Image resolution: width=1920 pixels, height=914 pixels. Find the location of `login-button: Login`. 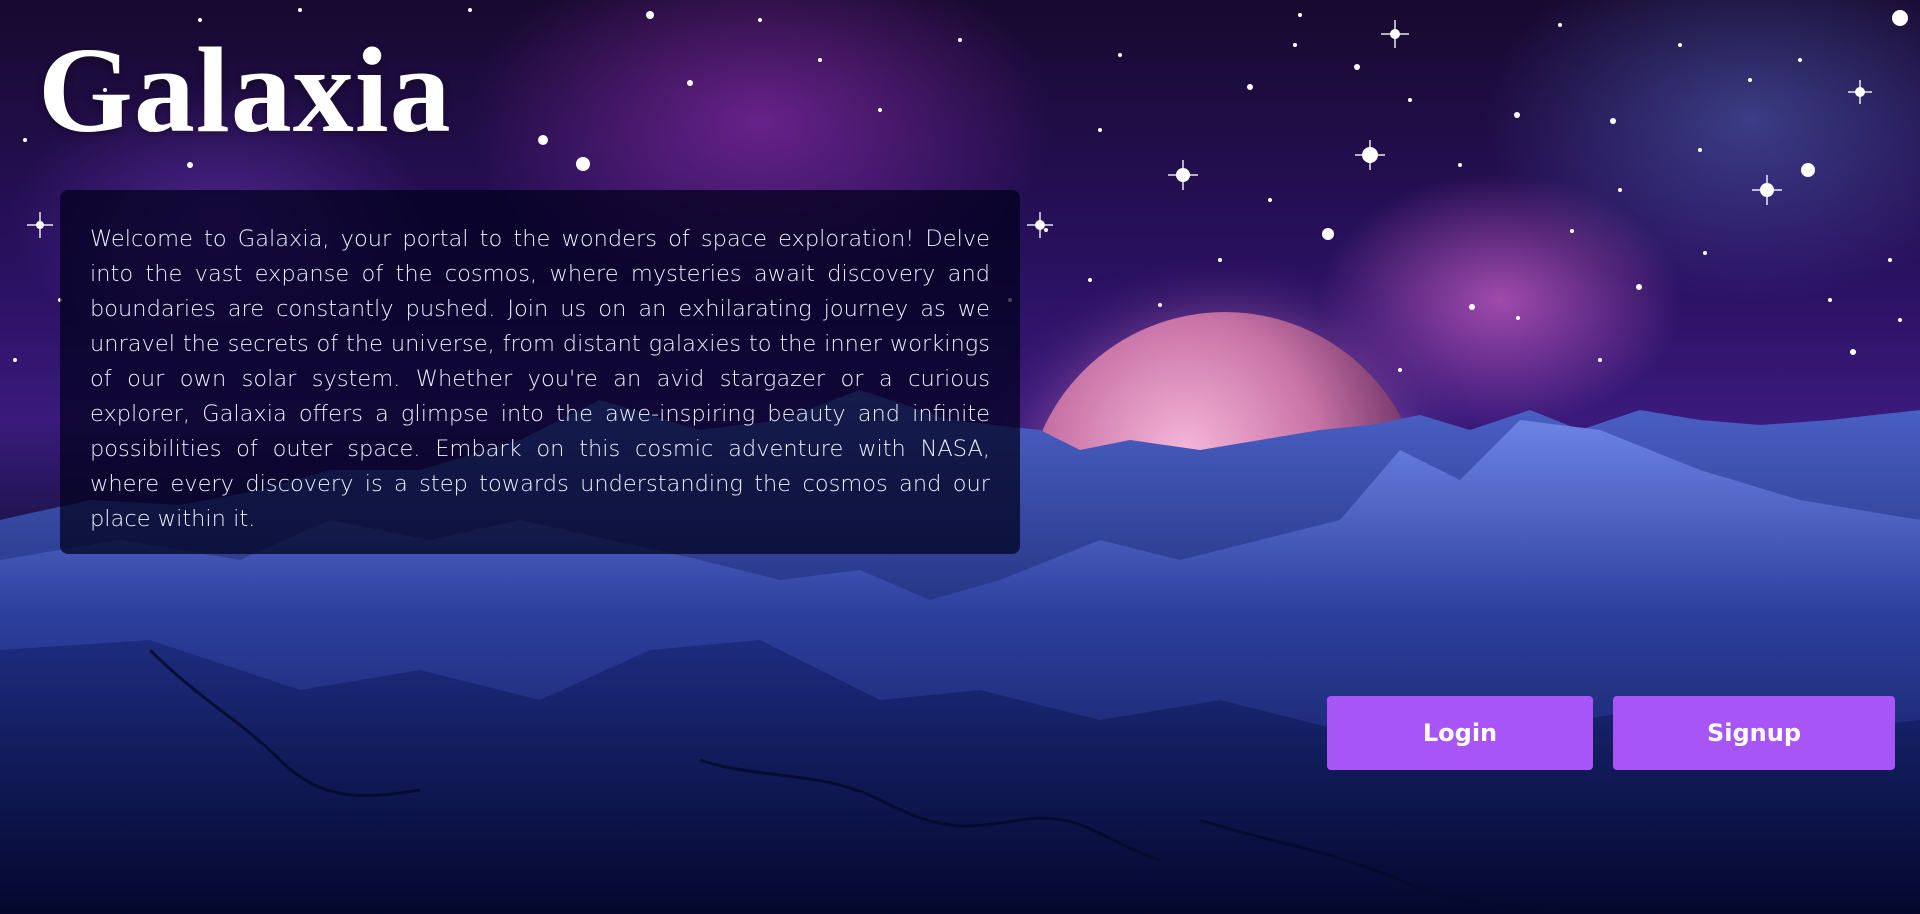

login-button: Login is located at coordinates (1460, 733).